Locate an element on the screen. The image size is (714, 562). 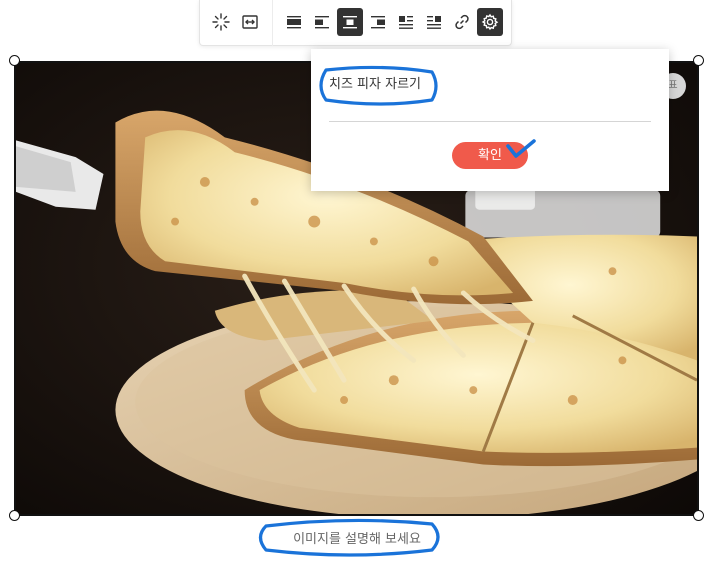
alt-text-input is located at coordinates (404, 82).